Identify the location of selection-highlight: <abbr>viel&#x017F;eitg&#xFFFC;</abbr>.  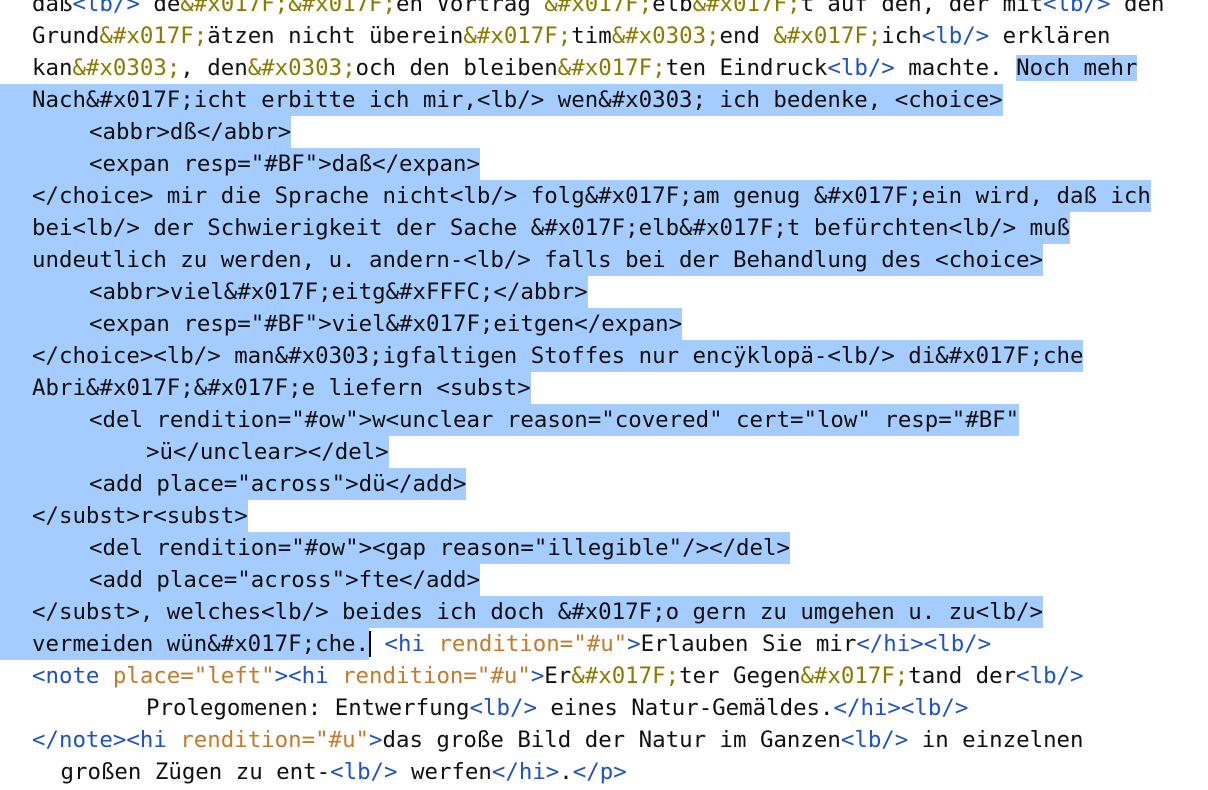
(294, 292).